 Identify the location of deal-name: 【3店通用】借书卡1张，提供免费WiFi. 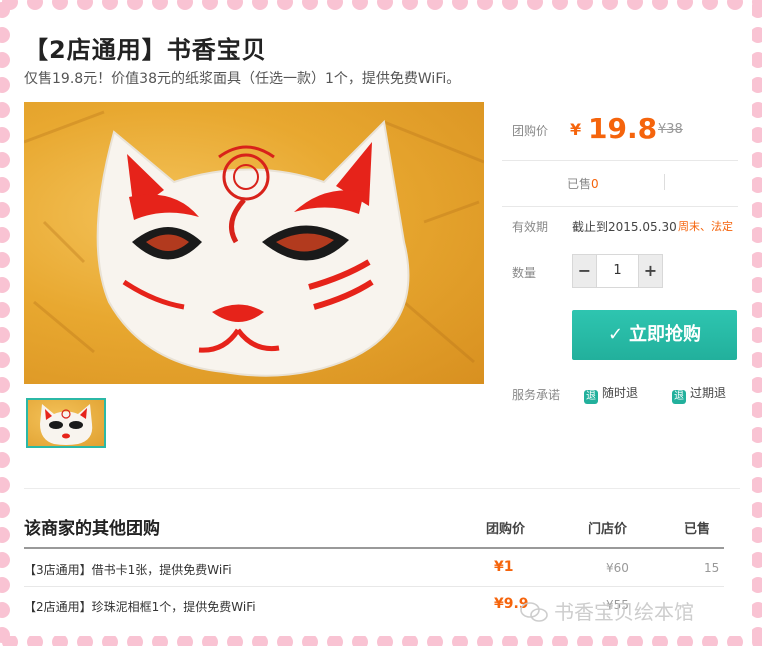
(128, 569).